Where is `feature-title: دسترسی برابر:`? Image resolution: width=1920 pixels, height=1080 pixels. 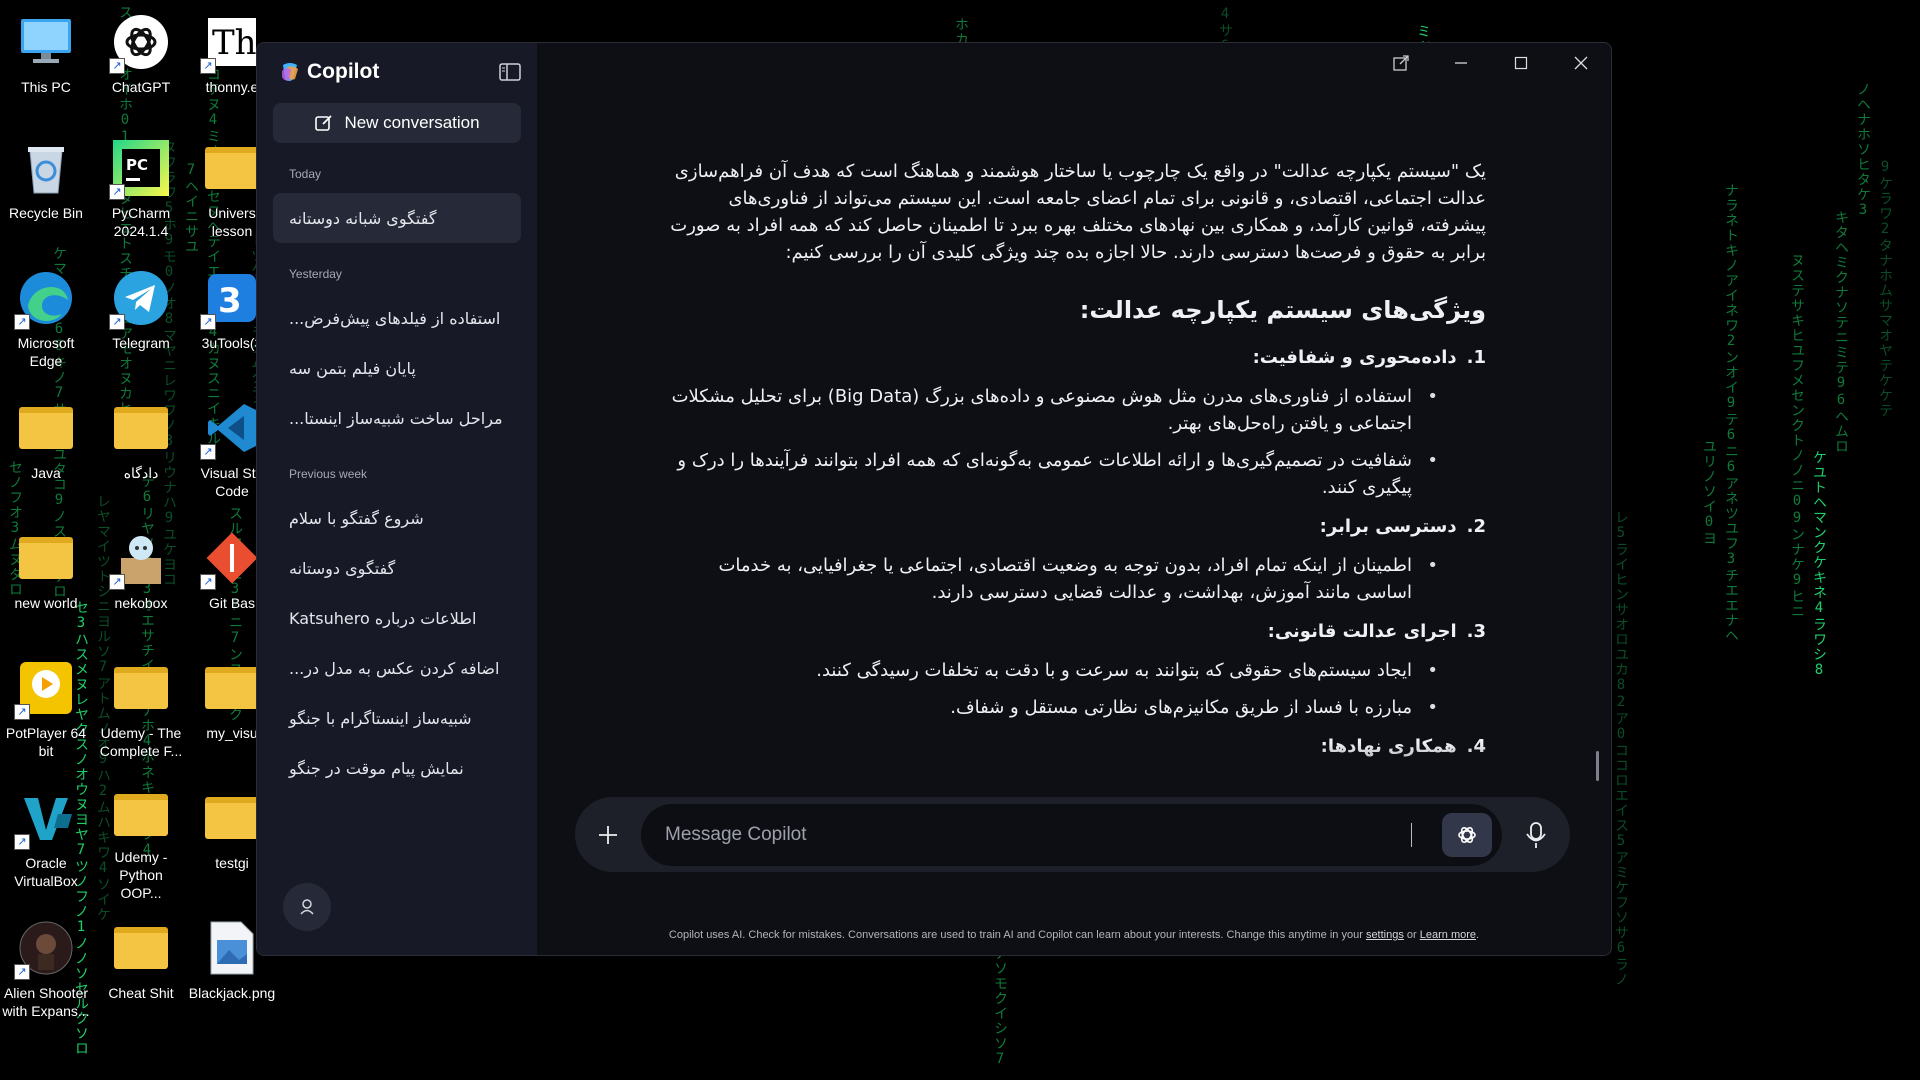 feature-title: دسترسی برابر: is located at coordinates (1388, 526).